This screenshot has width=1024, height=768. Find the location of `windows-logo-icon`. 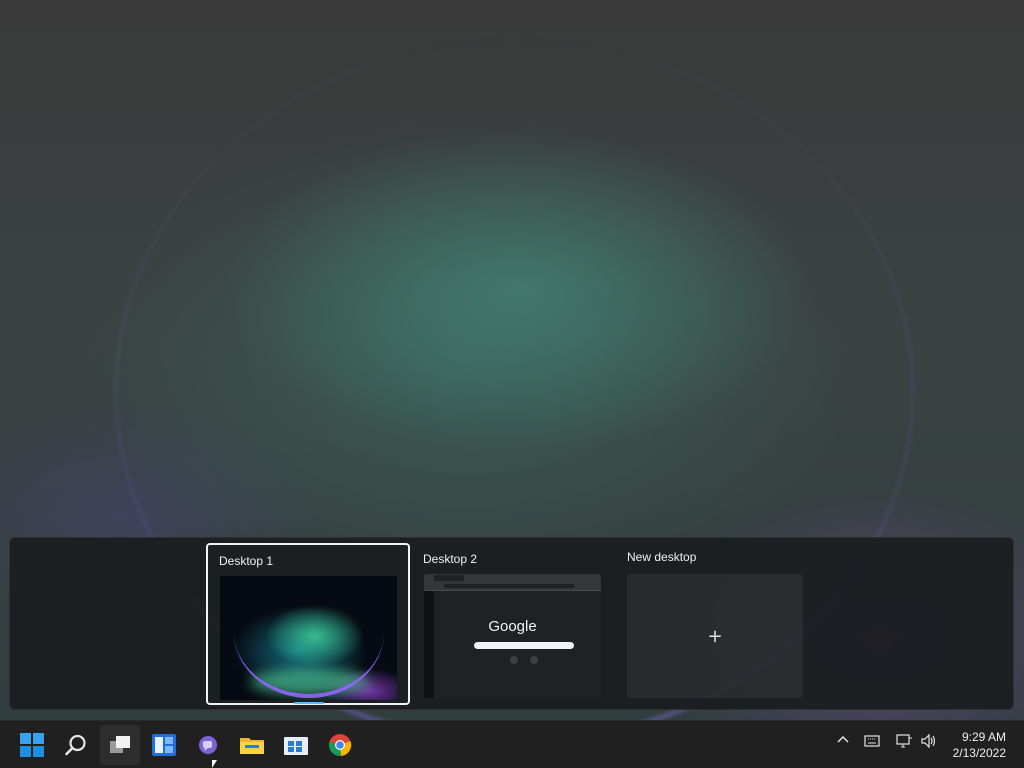

windows-logo-icon is located at coordinates (32, 745).